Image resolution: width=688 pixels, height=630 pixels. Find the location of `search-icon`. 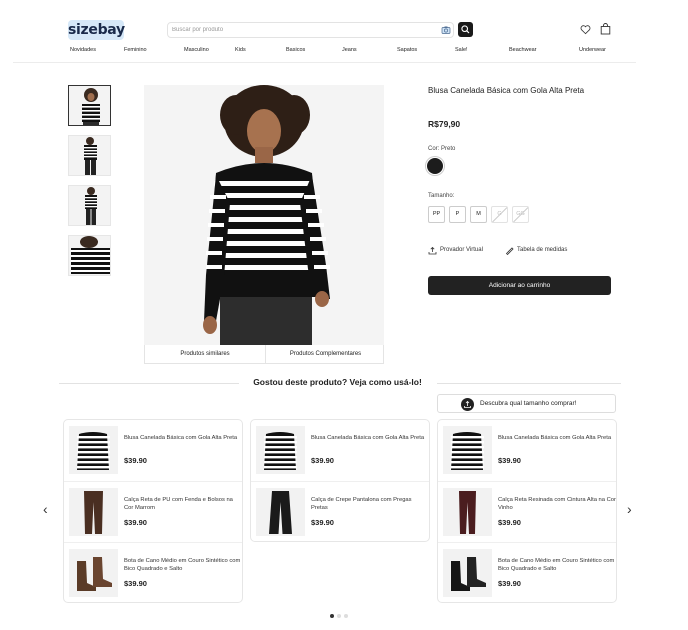

search-icon is located at coordinates (465, 29).